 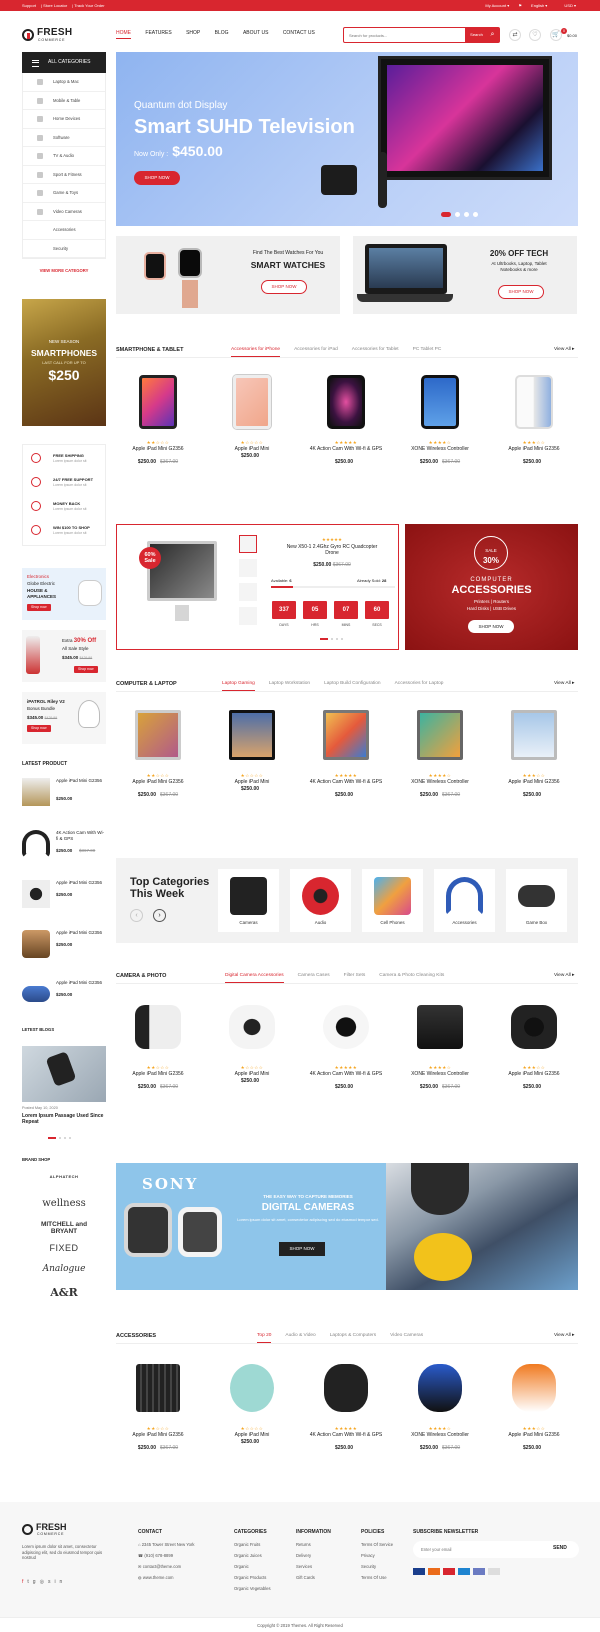 What do you see at coordinates (47, 1531) in the screenshot?
I see `footer-logo: FRESH COMMERCE` at bounding box center [47, 1531].